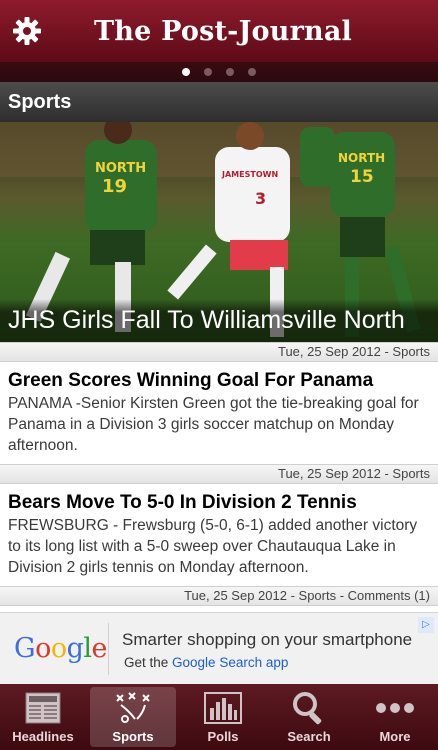 This screenshot has width=438, height=750. Describe the element at coordinates (219, 596) in the screenshot. I see `article-meta: Tue, 25 Sep 2012 - Sports - Comments (1)` at that location.